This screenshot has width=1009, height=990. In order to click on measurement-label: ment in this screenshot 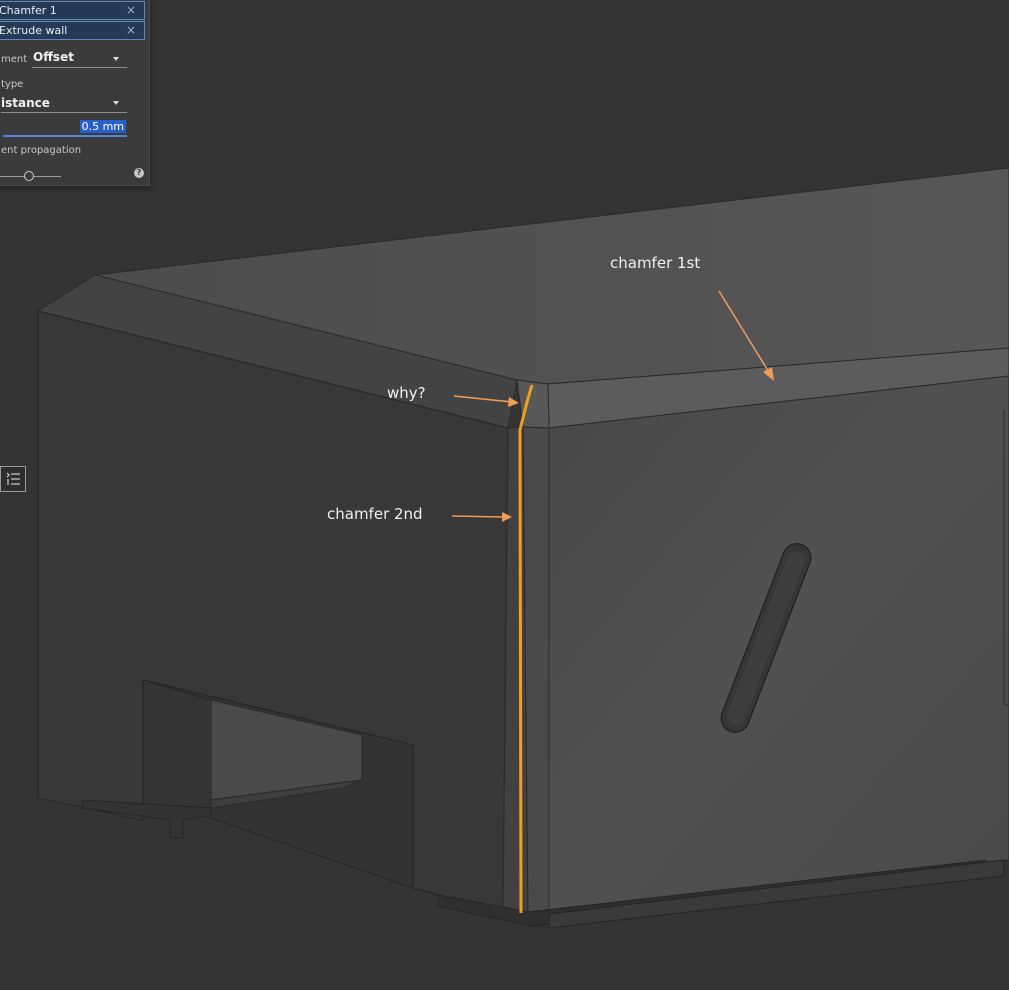, I will do `click(14, 59)`.